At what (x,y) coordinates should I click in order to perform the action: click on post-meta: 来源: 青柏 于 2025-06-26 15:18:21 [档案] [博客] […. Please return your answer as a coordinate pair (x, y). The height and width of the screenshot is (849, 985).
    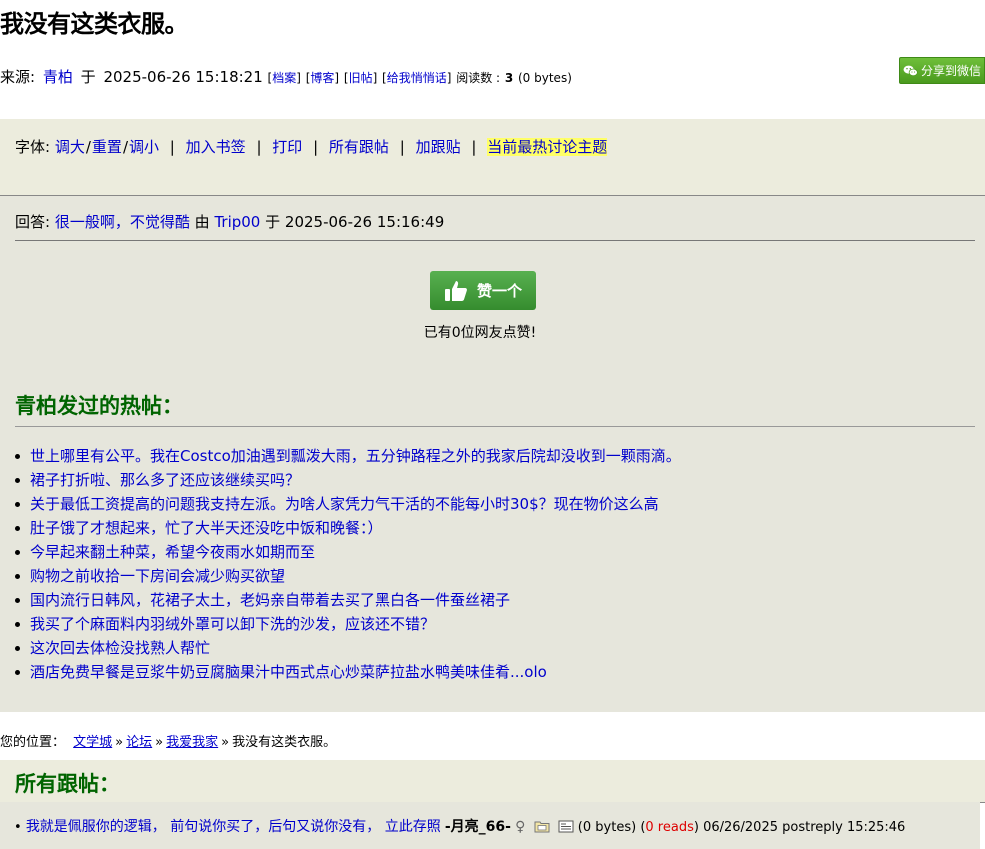
    Looking at the image, I should click on (286, 77).